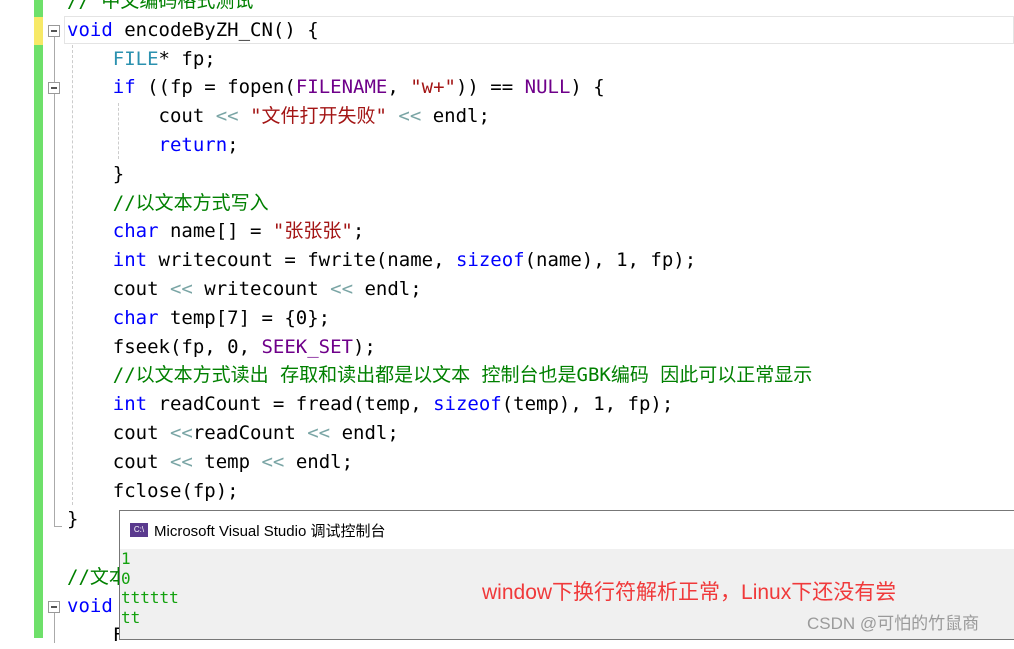 Image resolution: width=1014 pixels, height=649 pixels. I want to click on code-line: cout <<readCount << endl;, so click(439, 433).